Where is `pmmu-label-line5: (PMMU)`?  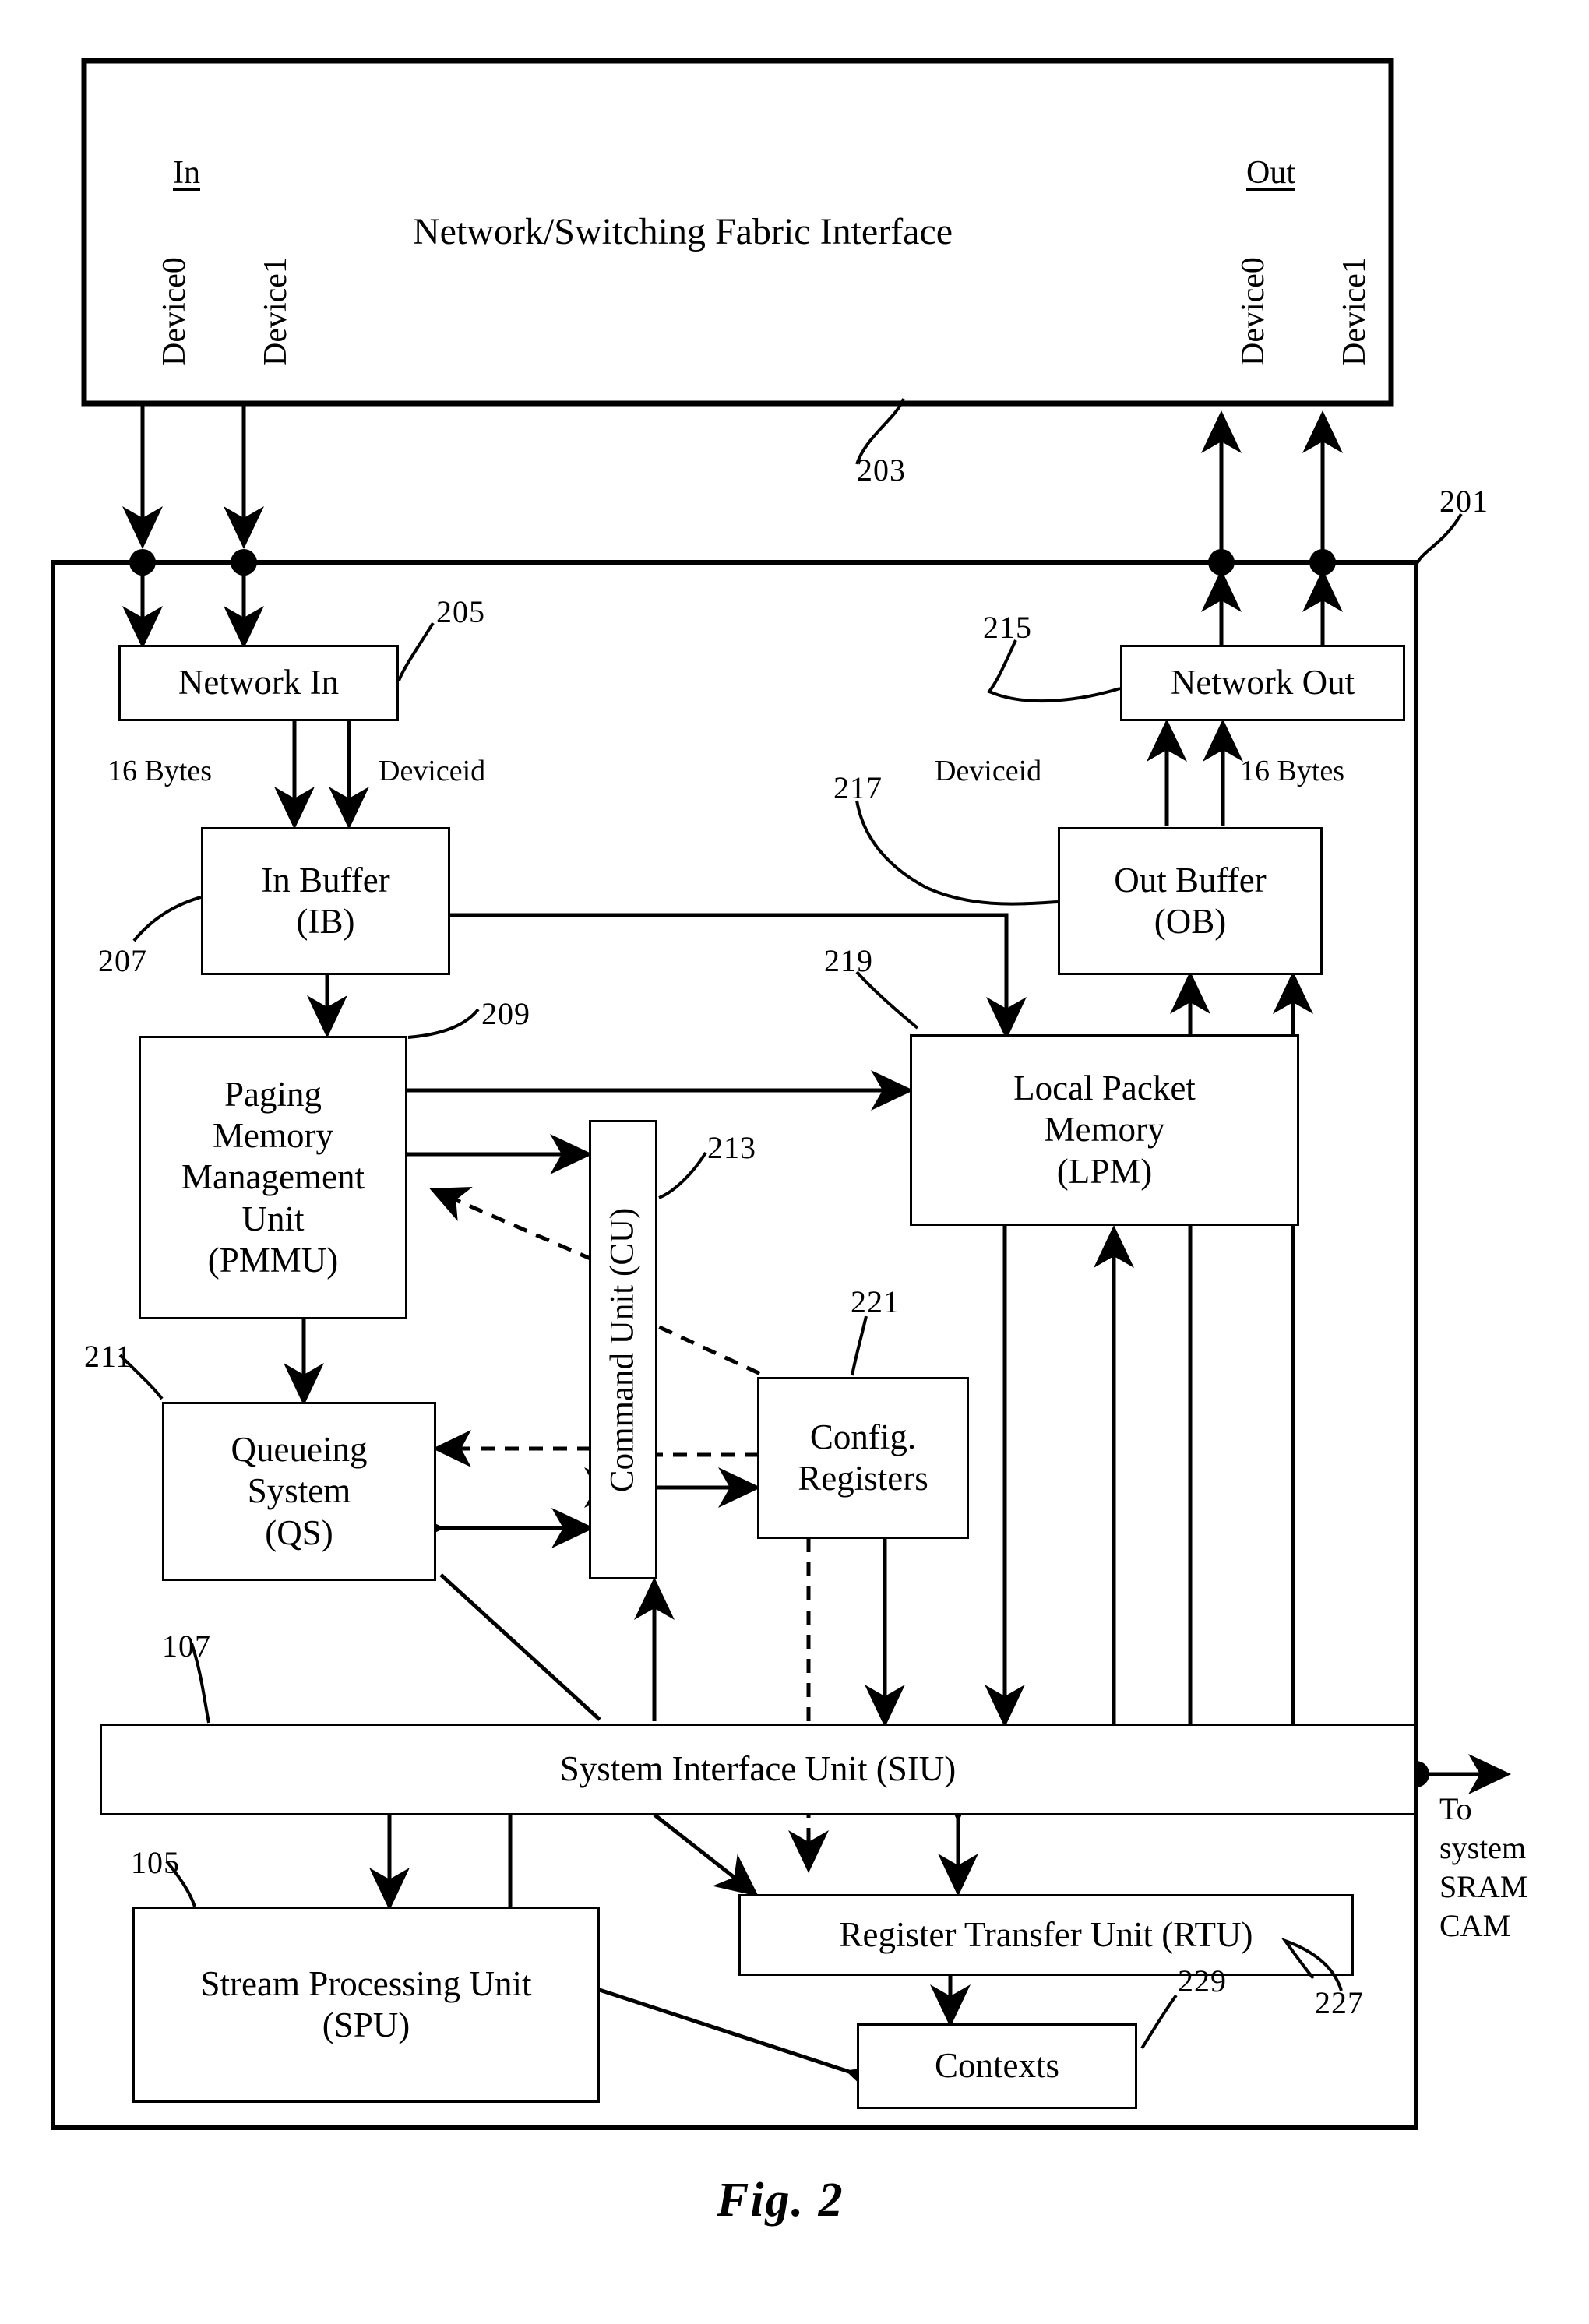 pmmu-label-line5: (PMMU) is located at coordinates (273, 1260).